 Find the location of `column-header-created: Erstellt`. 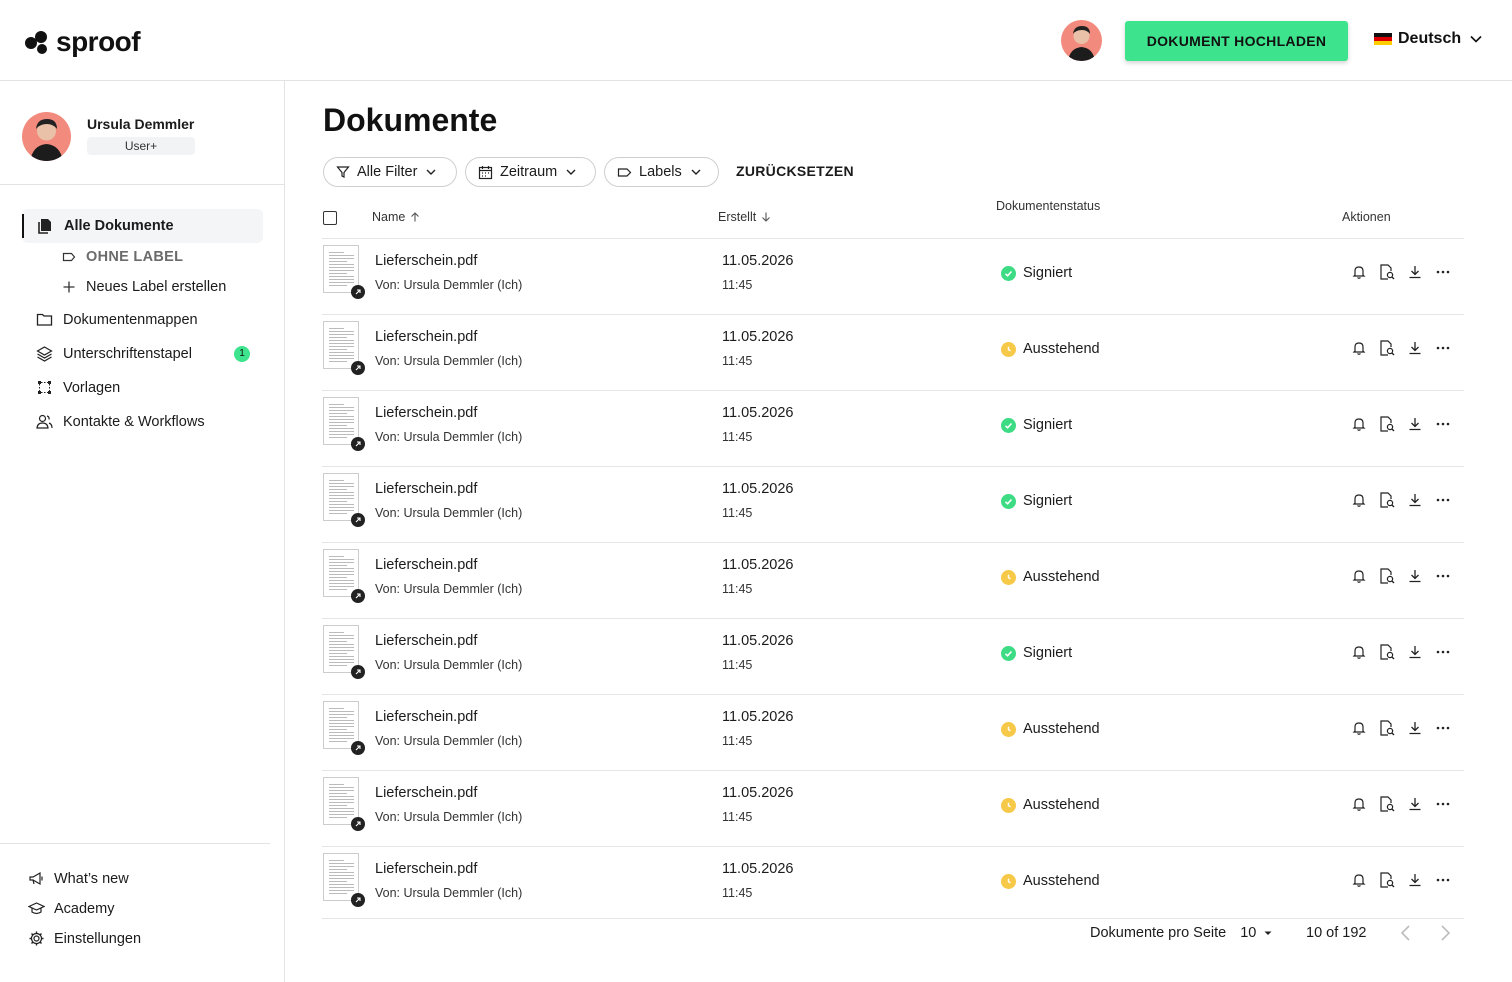

column-header-created: Erstellt is located at coordinates (745, 217).